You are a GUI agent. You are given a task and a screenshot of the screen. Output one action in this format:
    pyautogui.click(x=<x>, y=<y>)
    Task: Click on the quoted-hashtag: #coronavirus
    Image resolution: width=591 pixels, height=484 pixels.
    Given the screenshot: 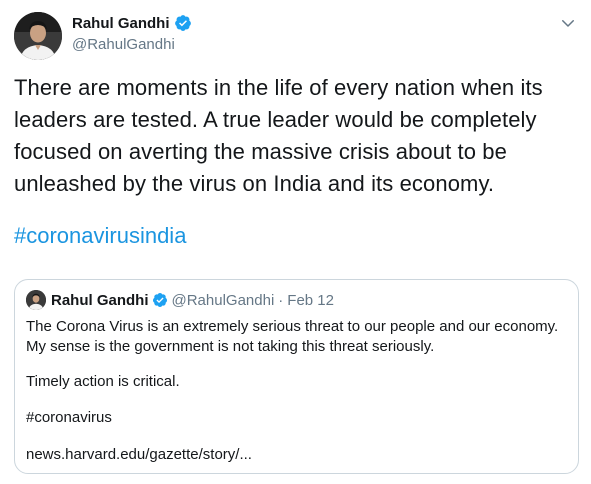 What is the action you would take?
    pyautogui.click(x=69, y=417)
    